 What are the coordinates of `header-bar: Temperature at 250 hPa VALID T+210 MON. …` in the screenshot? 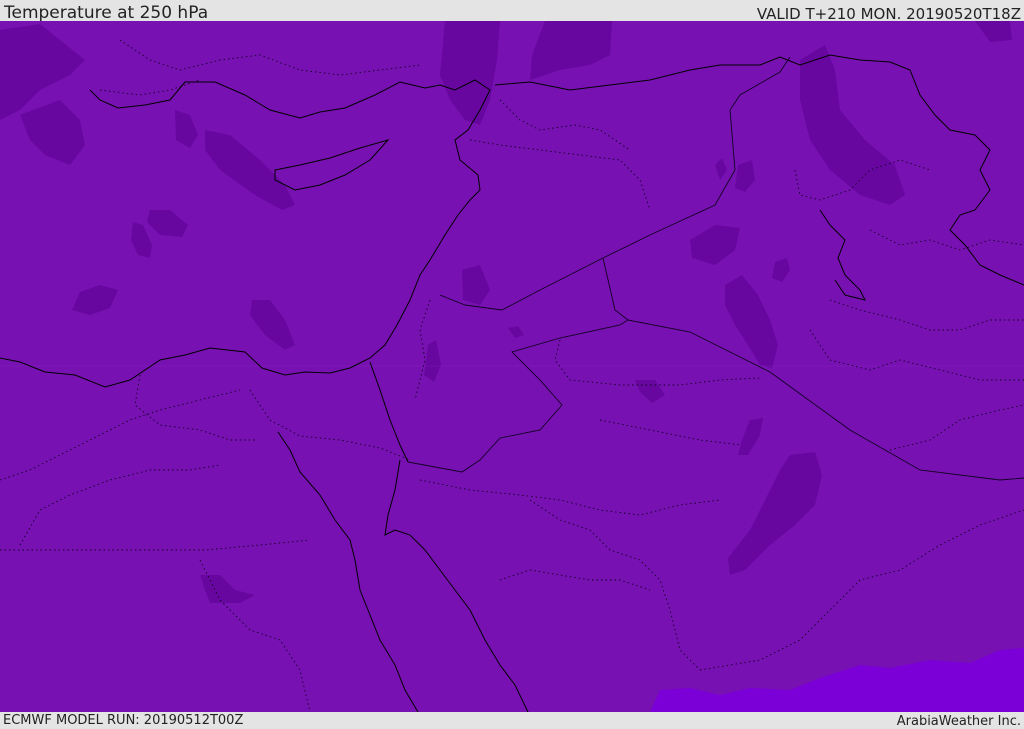 It's located at (512, 11).